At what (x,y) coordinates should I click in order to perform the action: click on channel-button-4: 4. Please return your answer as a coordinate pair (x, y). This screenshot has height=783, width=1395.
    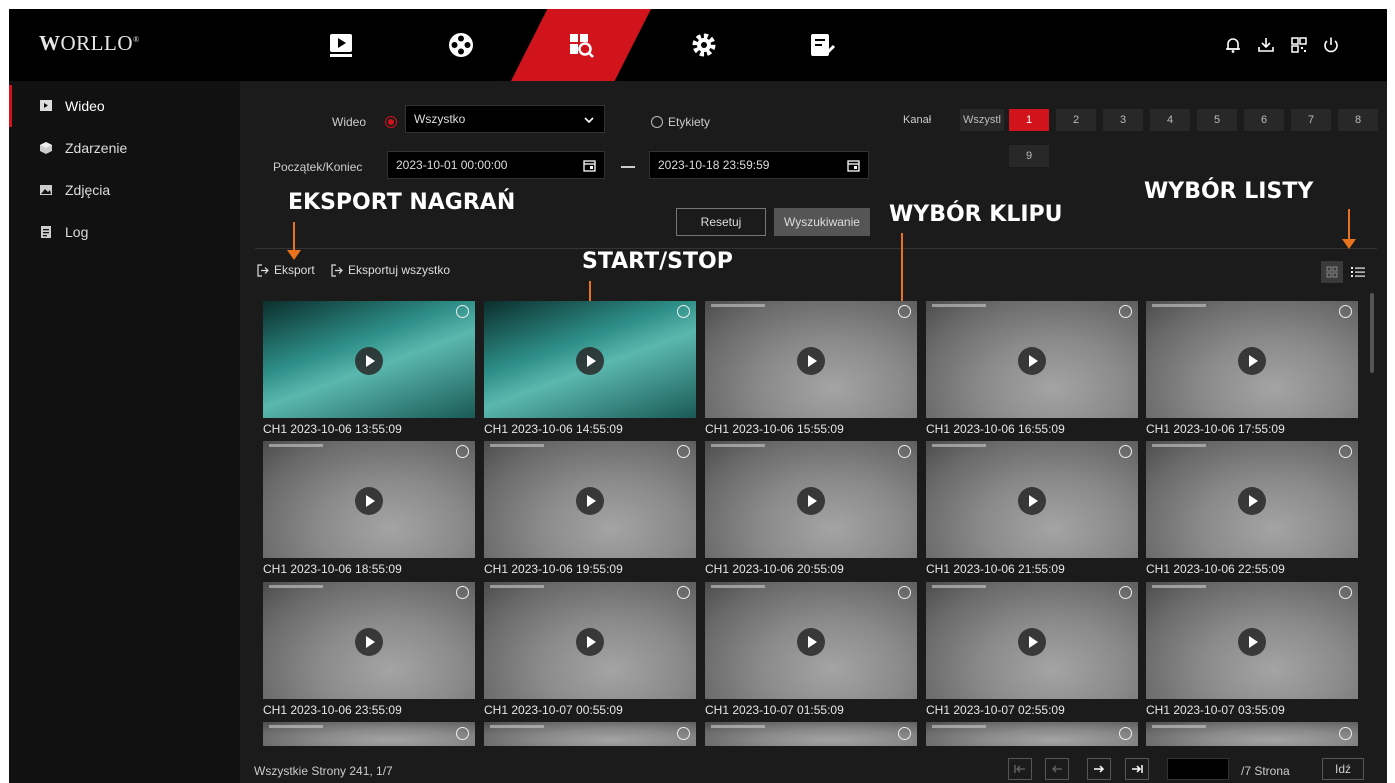
    Looking at the image, I should click on (1170, 120).